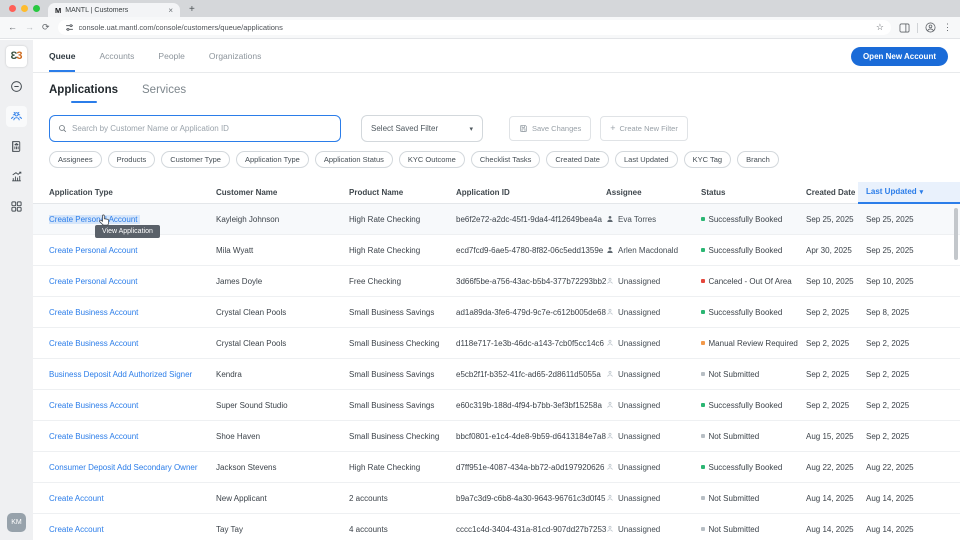  Describe the element at coordinates (116, 56) in the screenshot. I see `nav-item-accounts: Accounts` at that location.